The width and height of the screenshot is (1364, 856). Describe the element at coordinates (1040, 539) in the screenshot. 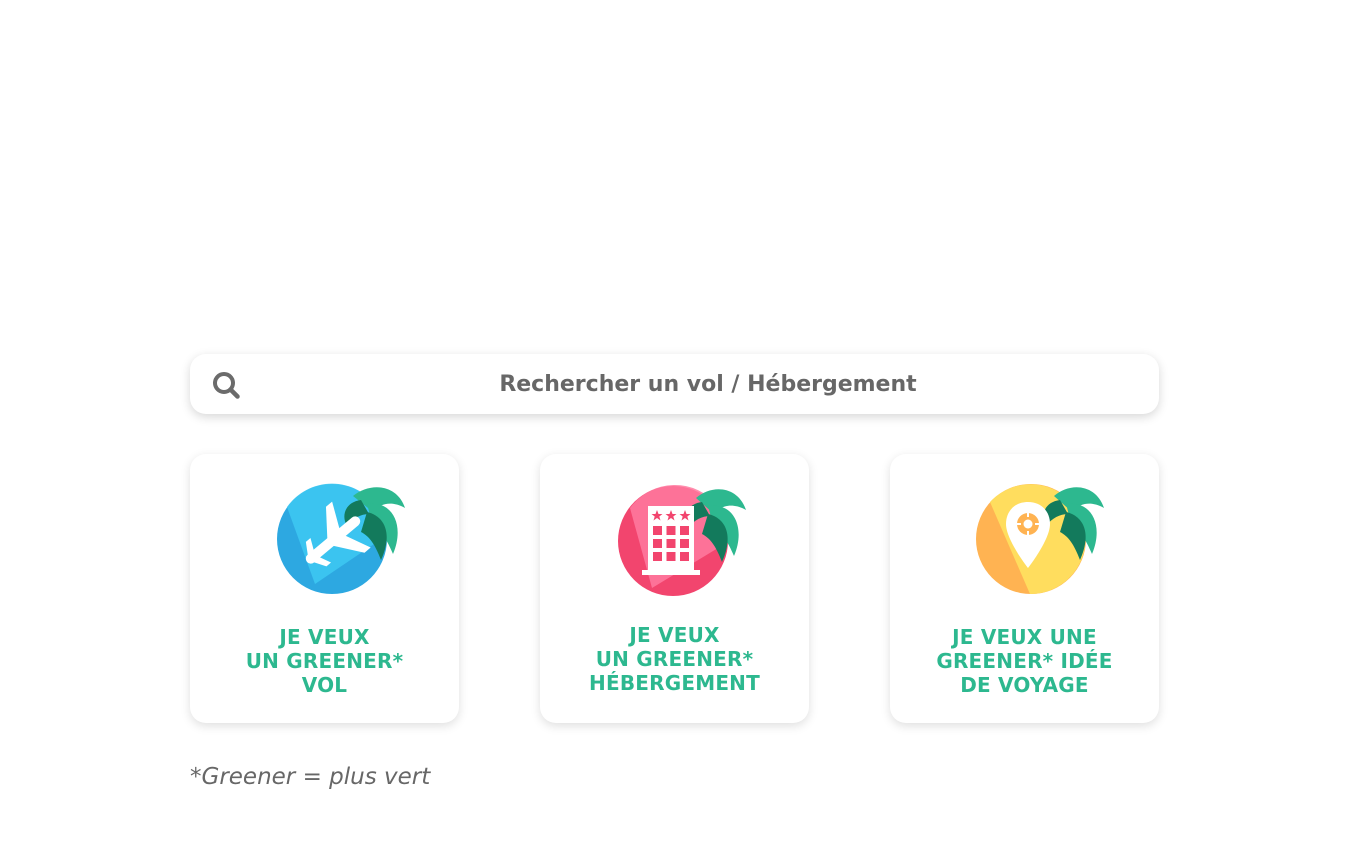

I see `map-pin-palm-icon` at that location.